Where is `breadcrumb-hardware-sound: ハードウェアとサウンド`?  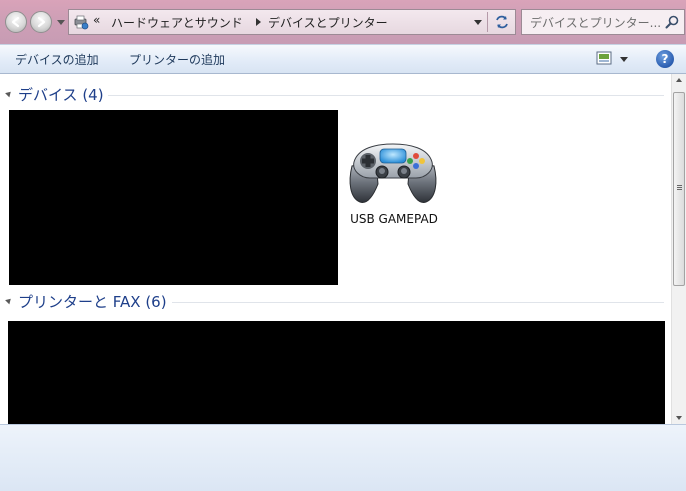
breadcrumb-hardware-sound: ハードウェアとサウンド is located at coordinates (177, 22).